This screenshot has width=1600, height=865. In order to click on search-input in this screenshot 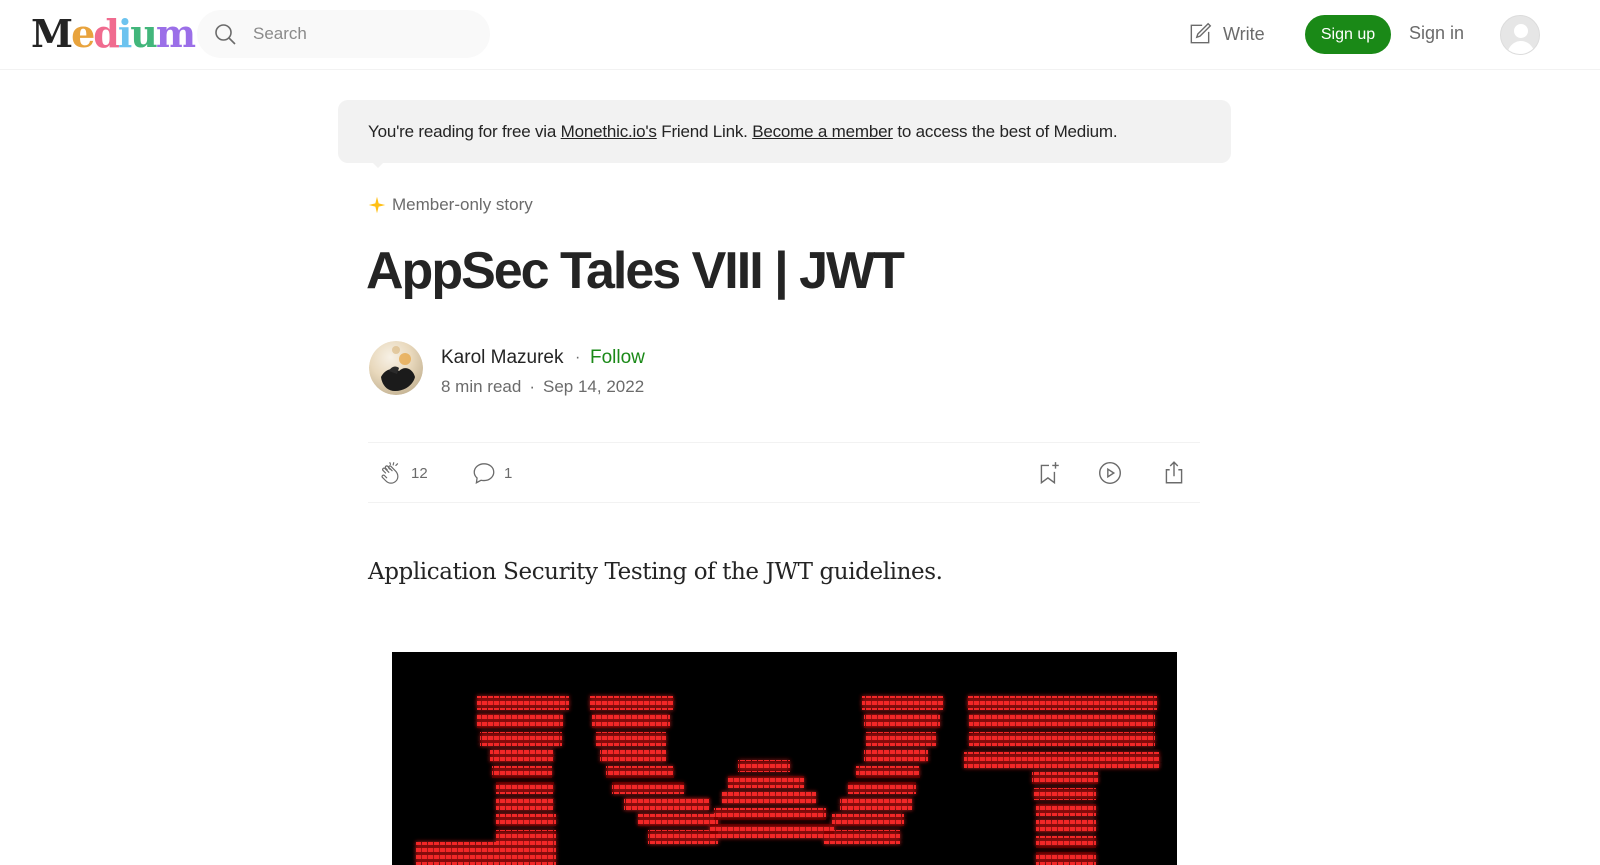, I will do `click(363, 34)`.